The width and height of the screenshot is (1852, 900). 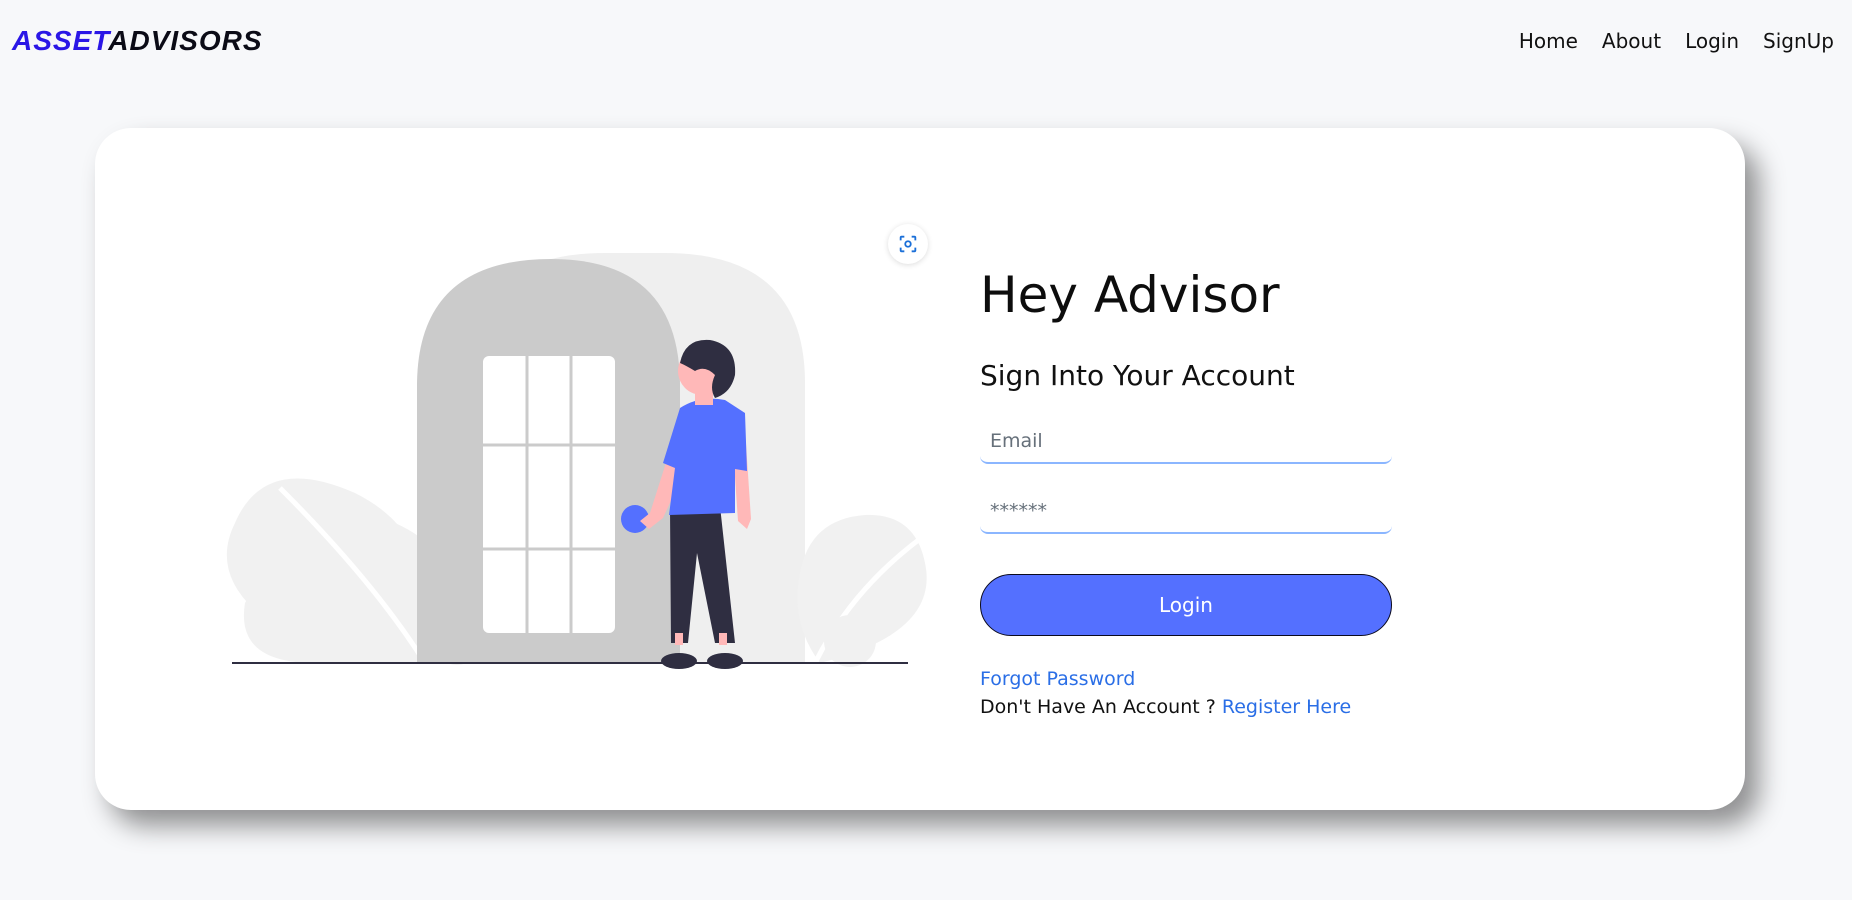 What do you see at coordinates (1186, 439) in the screenshot?
I see `email-field` at bounding box center [1186, 439].